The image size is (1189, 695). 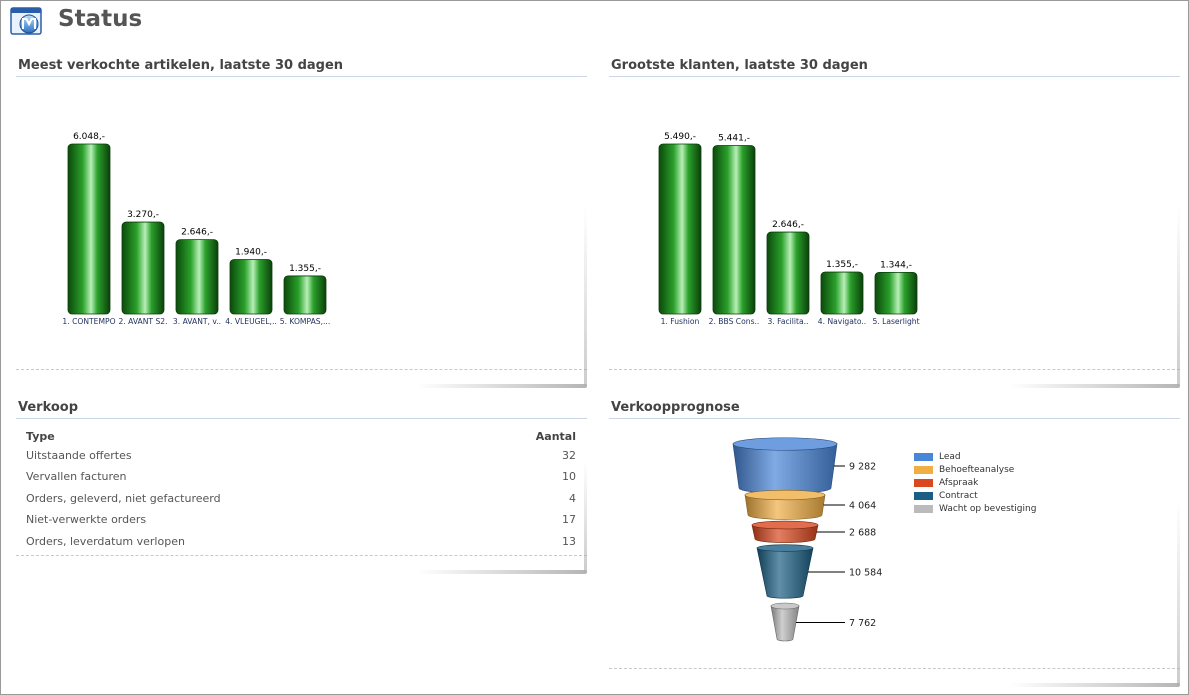 What do you see at coordinates (569, 476) in the screenshot?
I see `row-count: 10` at bounding box center [569, 476].